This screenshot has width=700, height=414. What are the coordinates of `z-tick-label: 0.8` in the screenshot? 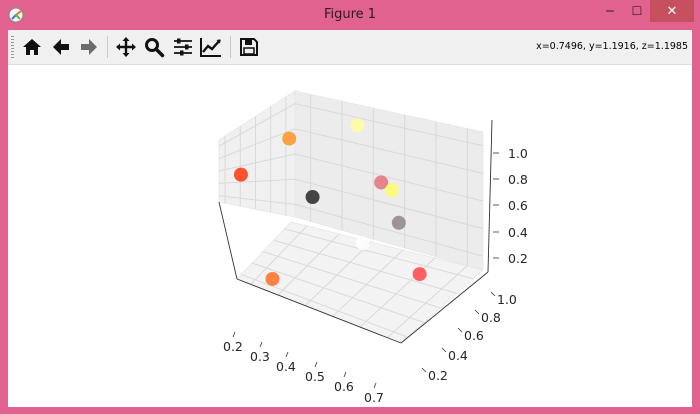 It's located at (518, 179).